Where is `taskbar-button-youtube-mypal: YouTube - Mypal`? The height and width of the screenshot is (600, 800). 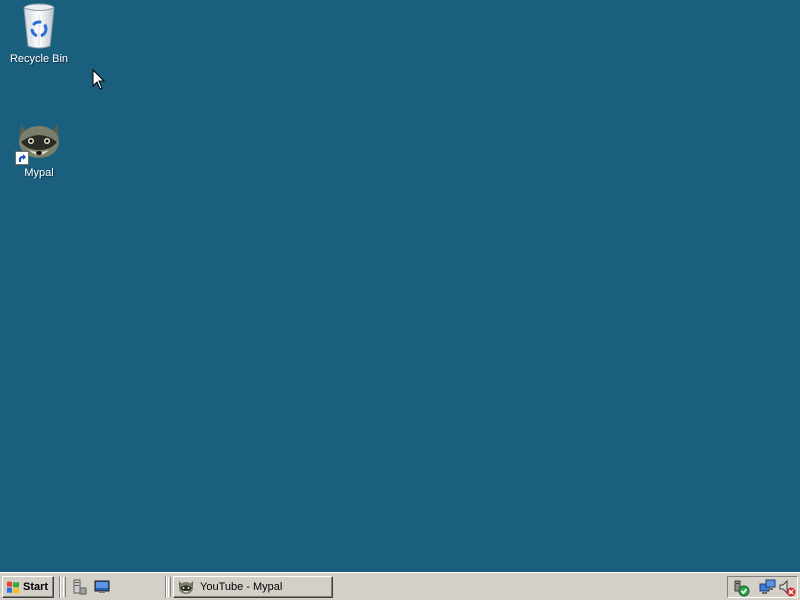 taskbar-button-youtube-mypal: YouTube - Mypal is located at coordinates (253, 587).